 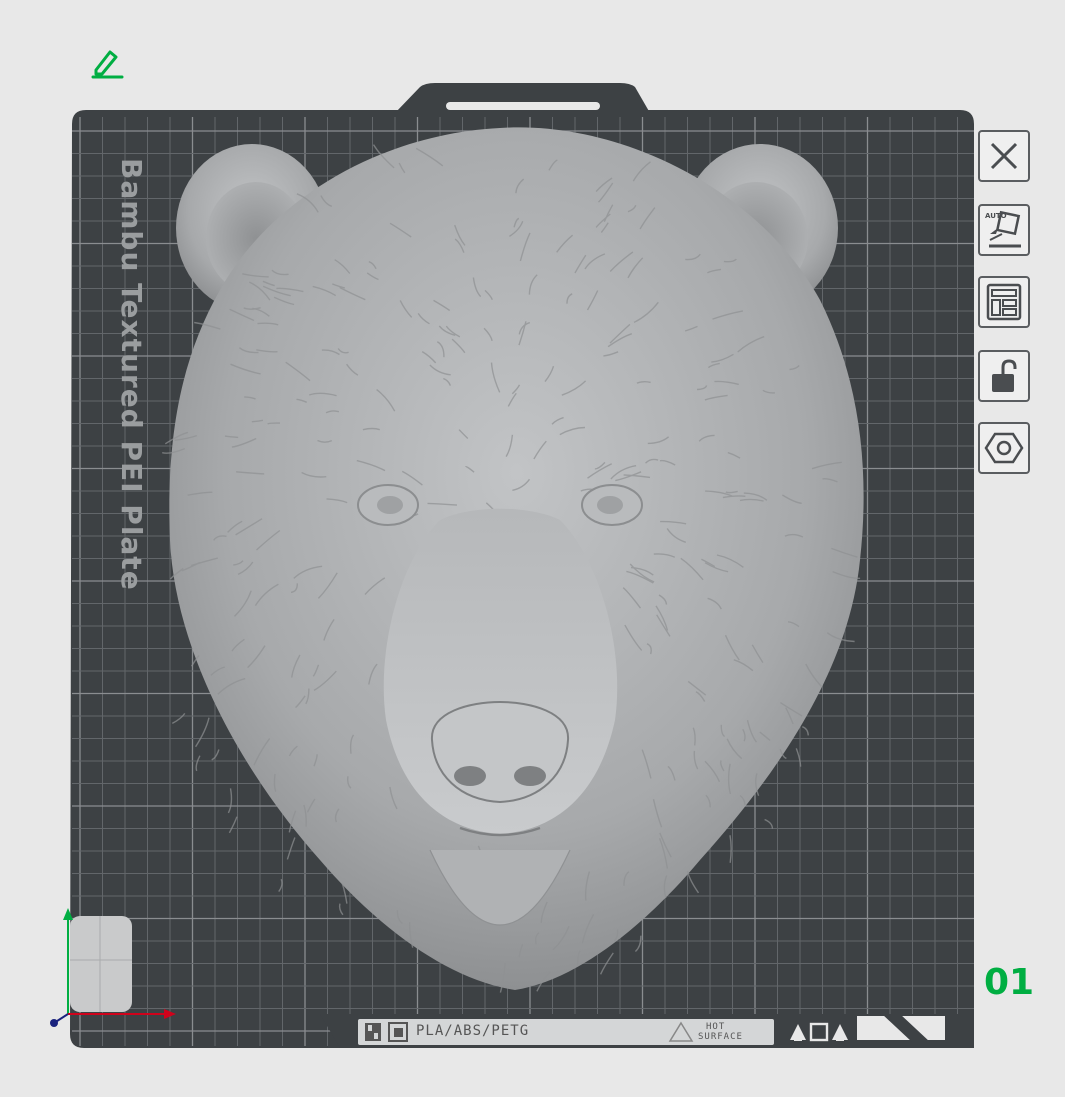 I want to click on unlock-icon, so click(x=1004, y=375).